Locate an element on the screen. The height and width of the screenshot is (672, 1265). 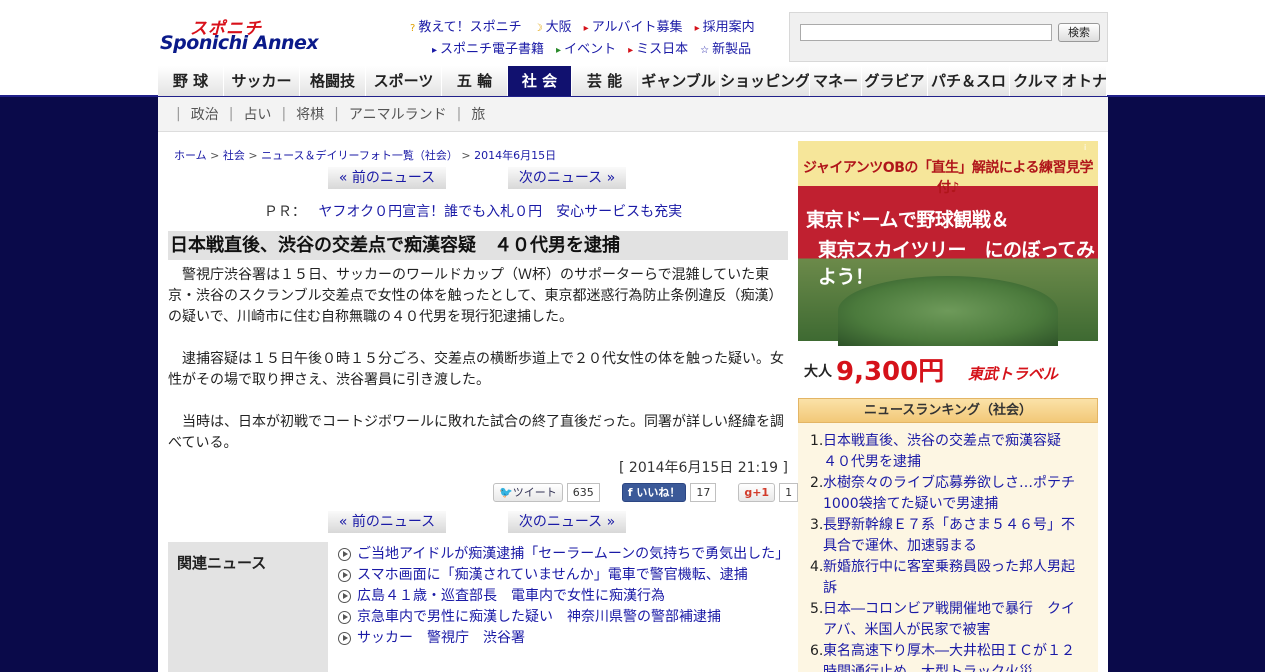
search-box: 検索 is located at coordinates (948, 37).